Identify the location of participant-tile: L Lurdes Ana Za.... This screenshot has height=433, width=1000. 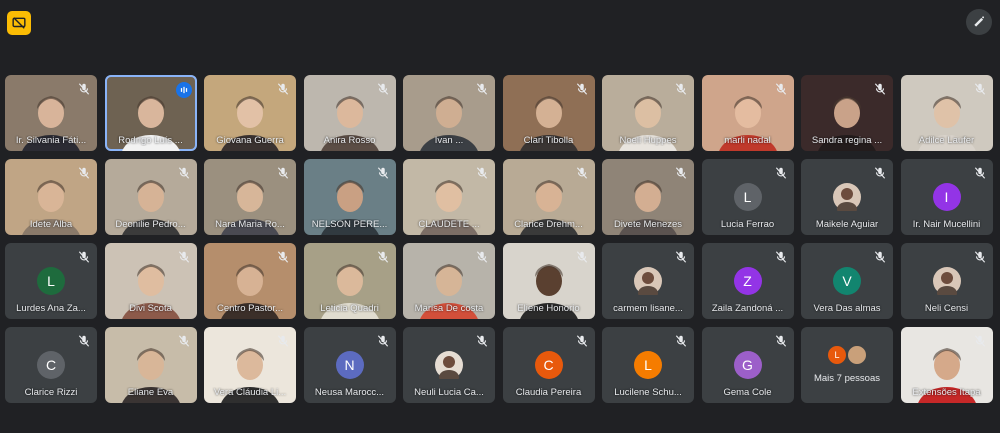
(51, 281).